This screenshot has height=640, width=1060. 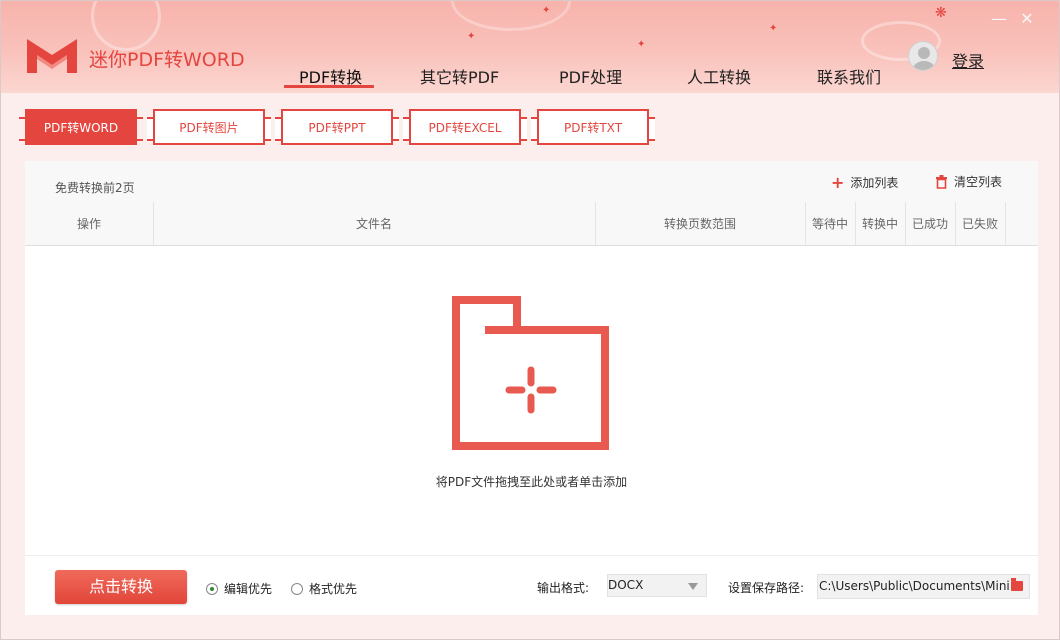 I want to click on save-path-field: C:\Users\Public\Documents\Mini, so click(x=923, y=586).